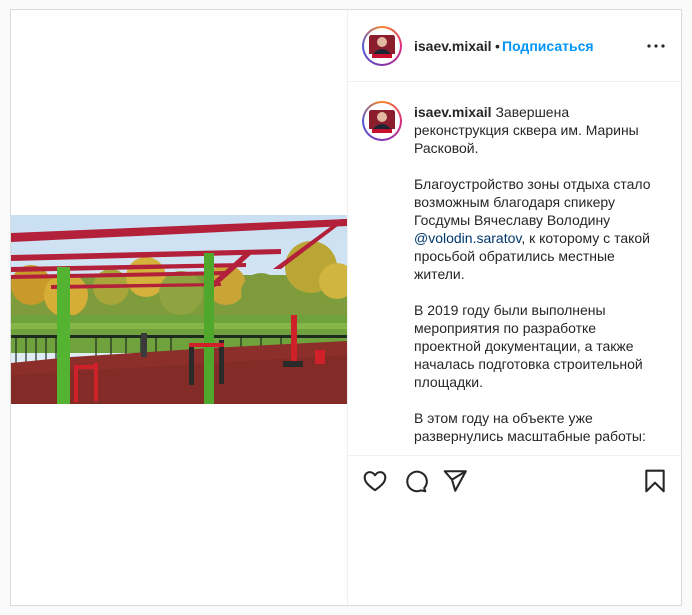 This screenshot has width=692, height=615. Describe the element at coordinates (655, 481) in the screenshot. I see `bookmark-icon` at that location.